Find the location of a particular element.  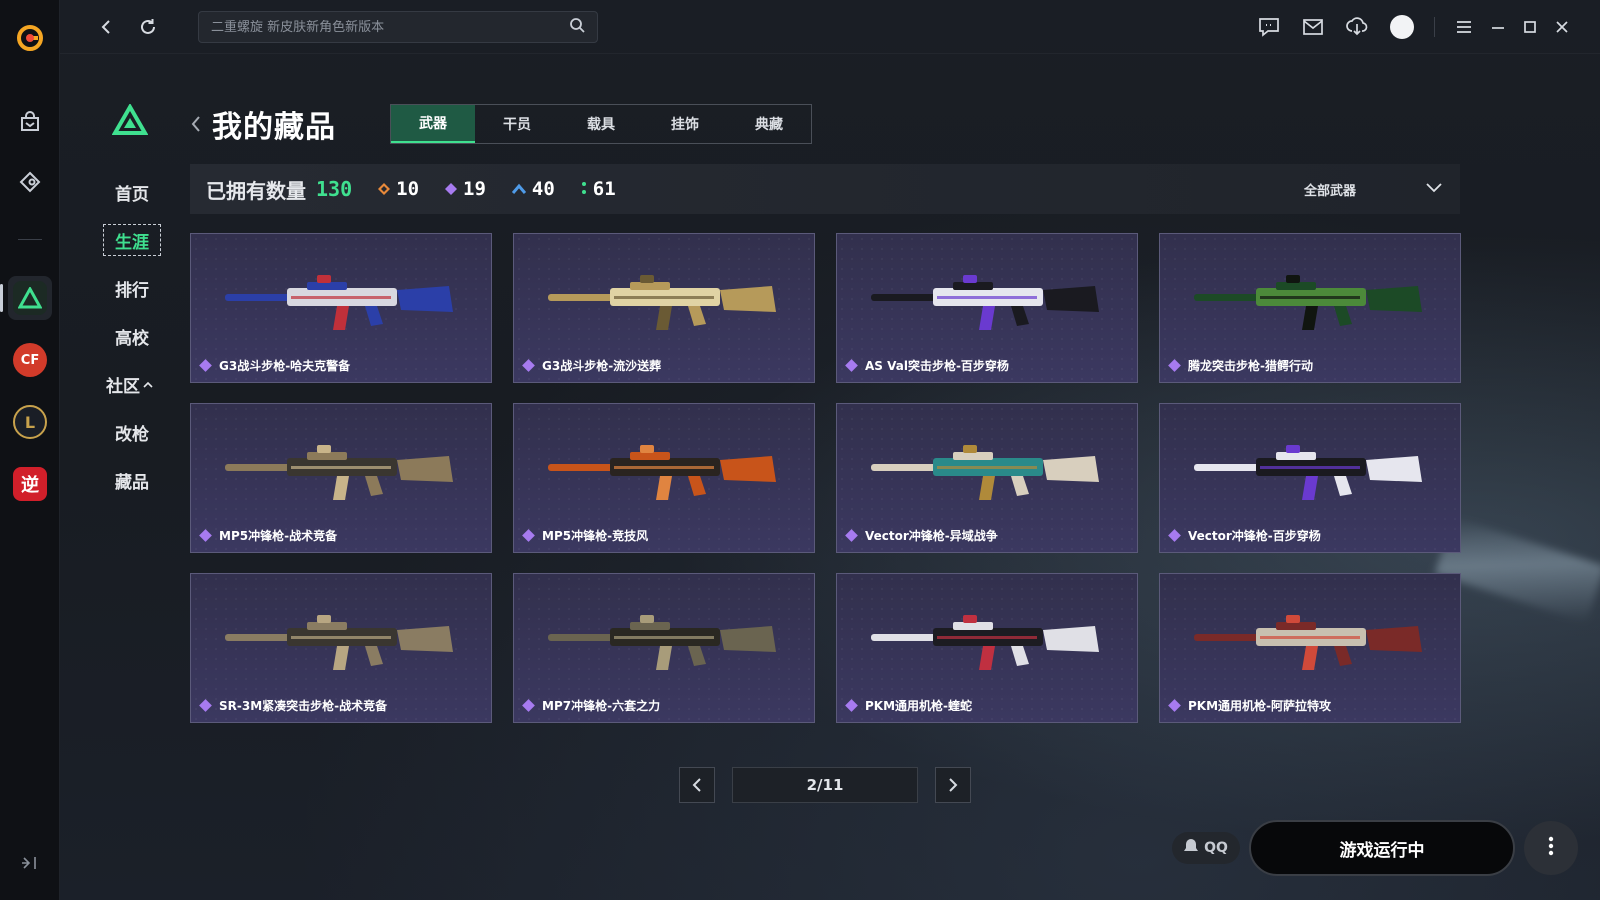

collection-item-card: G3战斗步枪-哈夫克警备 is located at coordinates (341, 308).